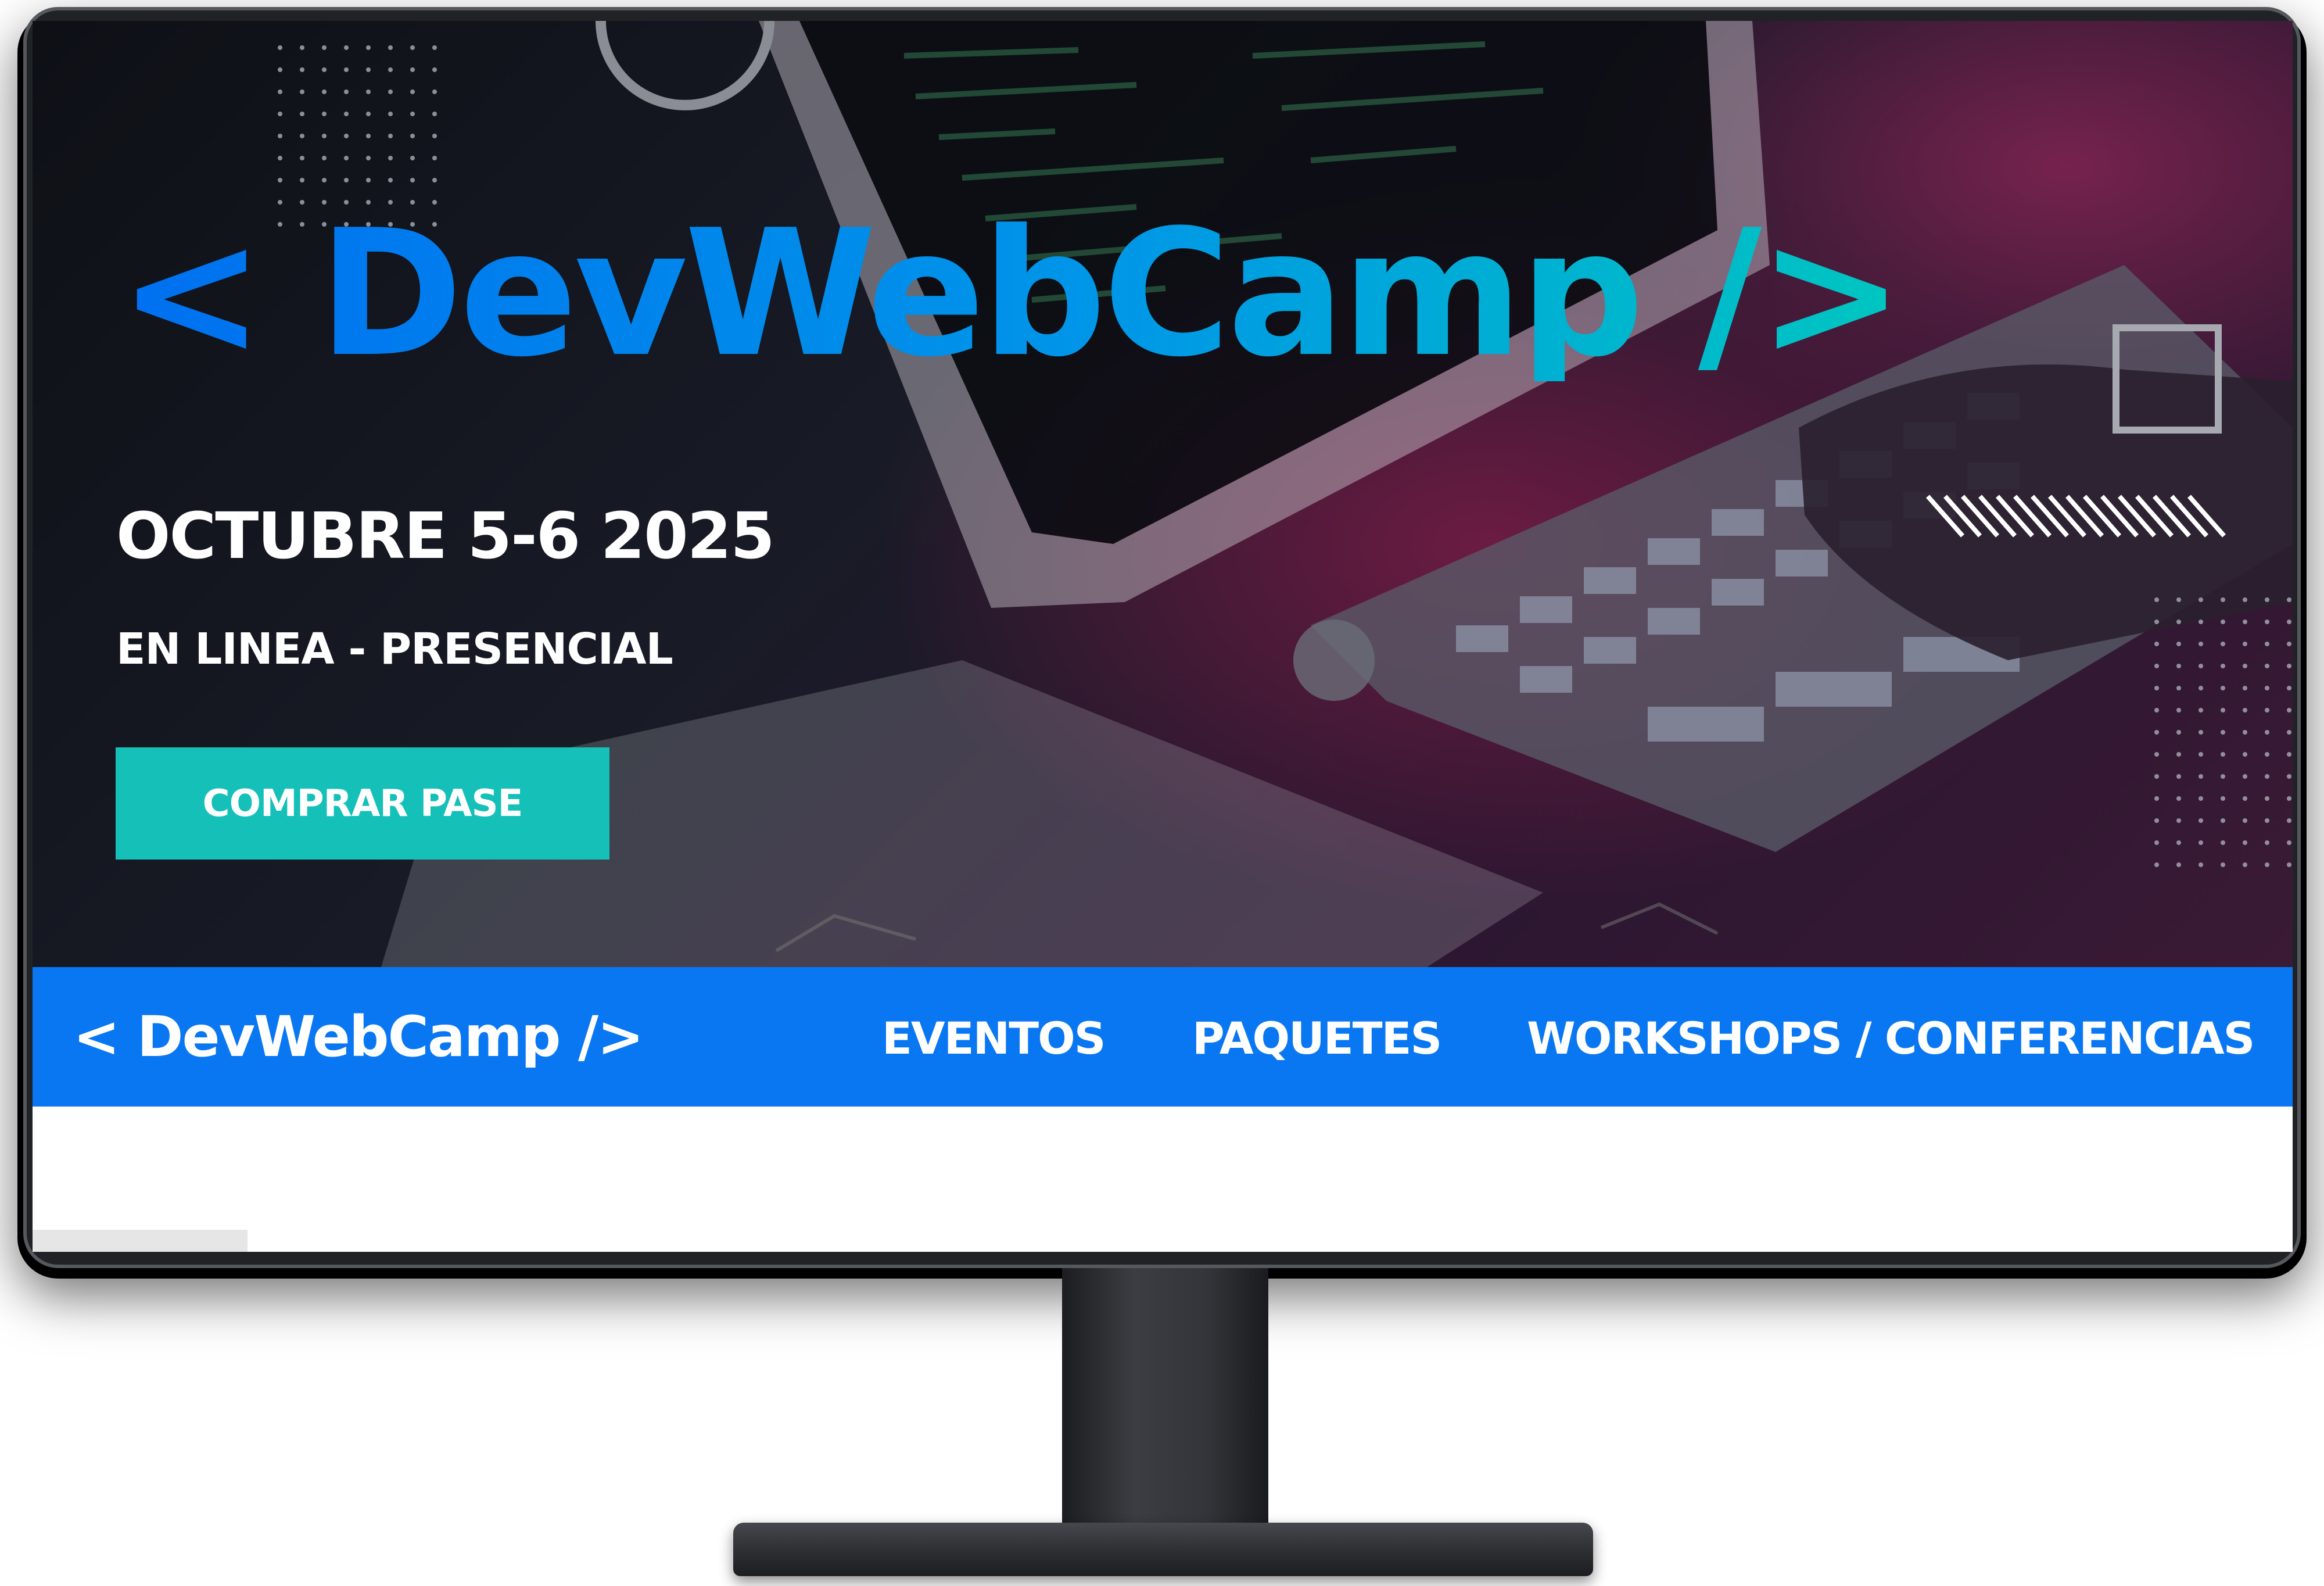 The image size is (2324, 1586). Describe the element at coordinates (394, 649) in the screenshot. I see `event-mode: EN LINEA - PRESENCIAL` at that location.